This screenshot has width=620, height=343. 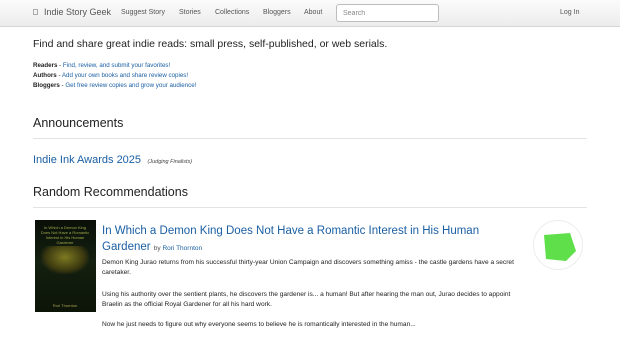 I want to click on role-label: Bloggers, so click(x=46, y=85).